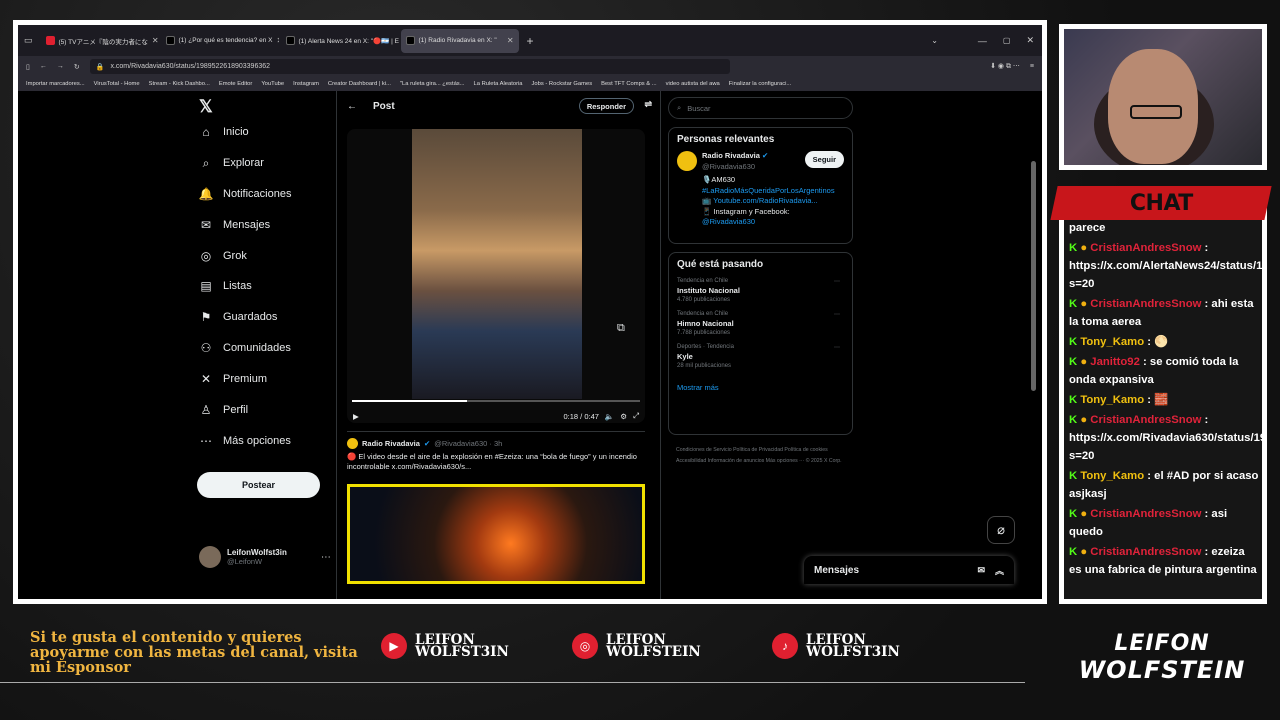 This screenshot has height=720, width=1280. What do you see at coordinates (238, 317) in the screenshot?
I see `nav-item-guardados: ⚑ Guardados` at bounding box center [238, 317].